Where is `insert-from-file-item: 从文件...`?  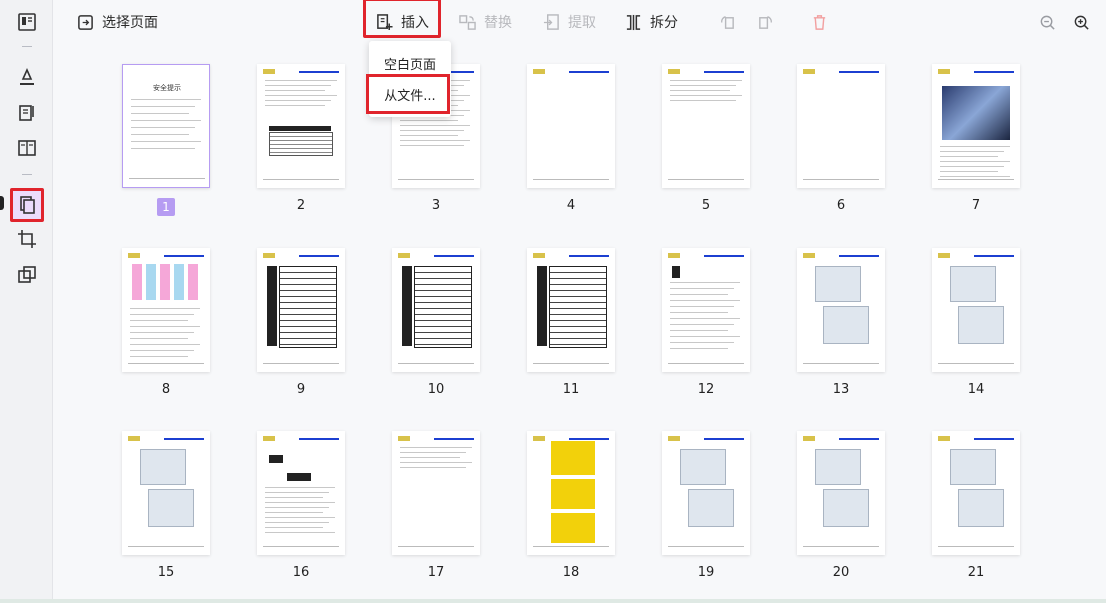
insert-from-file-item: 从文件... is located at coordinates (410, 94).